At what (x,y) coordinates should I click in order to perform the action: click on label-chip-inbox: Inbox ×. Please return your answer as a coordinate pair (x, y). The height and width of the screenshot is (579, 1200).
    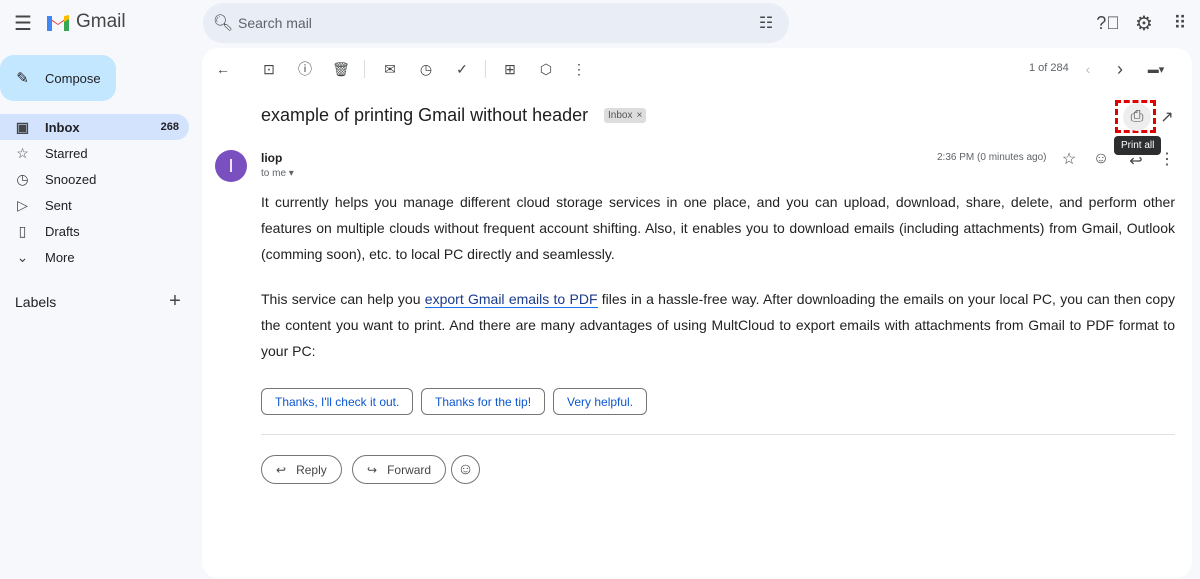
    Looking at the image, I should click on (625, 115).